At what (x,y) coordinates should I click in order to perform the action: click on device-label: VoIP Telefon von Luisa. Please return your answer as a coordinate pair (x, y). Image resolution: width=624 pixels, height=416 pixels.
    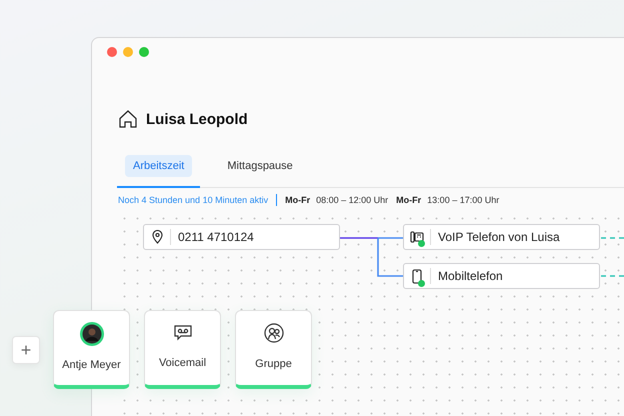
    Looking at the image, I should click on (499, 237).